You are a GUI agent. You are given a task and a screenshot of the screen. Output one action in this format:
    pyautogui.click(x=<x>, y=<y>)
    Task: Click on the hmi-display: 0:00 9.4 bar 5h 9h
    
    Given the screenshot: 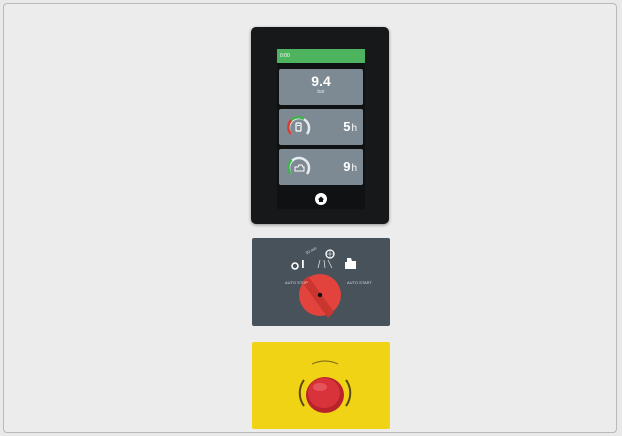 What is the action you would take?
    pyautogui.click(x=320, y=125)
    